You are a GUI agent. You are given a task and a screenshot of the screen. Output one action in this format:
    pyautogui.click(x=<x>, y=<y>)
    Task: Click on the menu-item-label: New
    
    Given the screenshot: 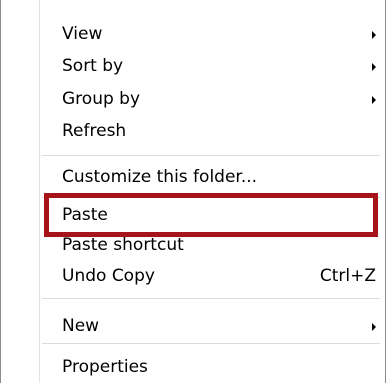 What is the action you would take?
    pyautogui.click(x=81, y=326)
    